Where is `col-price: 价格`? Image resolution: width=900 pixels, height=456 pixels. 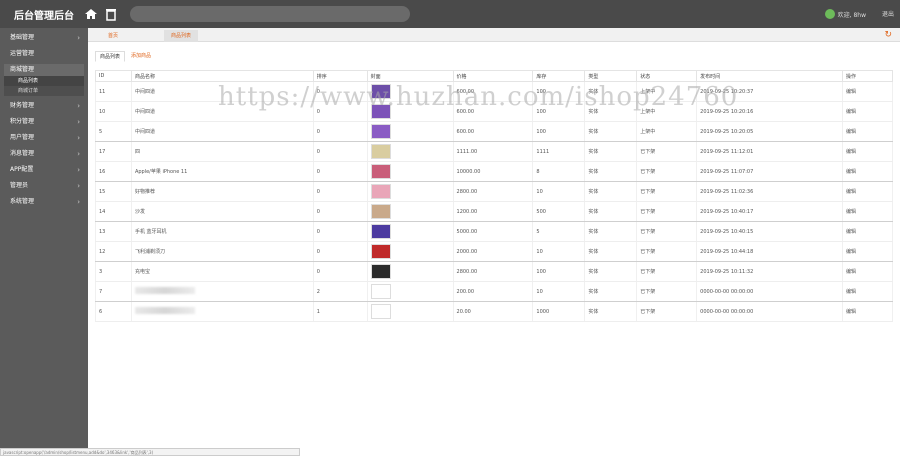 col-price: 价格 is located at coordinates (493, 76).